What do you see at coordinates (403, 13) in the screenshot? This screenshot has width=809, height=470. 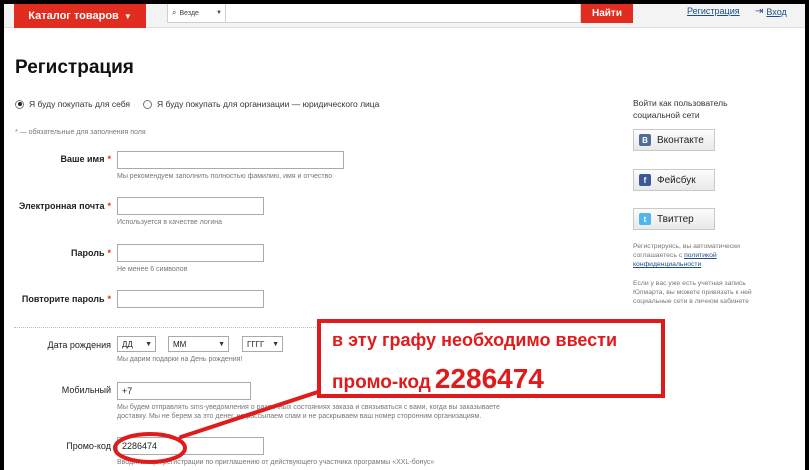 I see `search-input` at bounding box center [403, 13].